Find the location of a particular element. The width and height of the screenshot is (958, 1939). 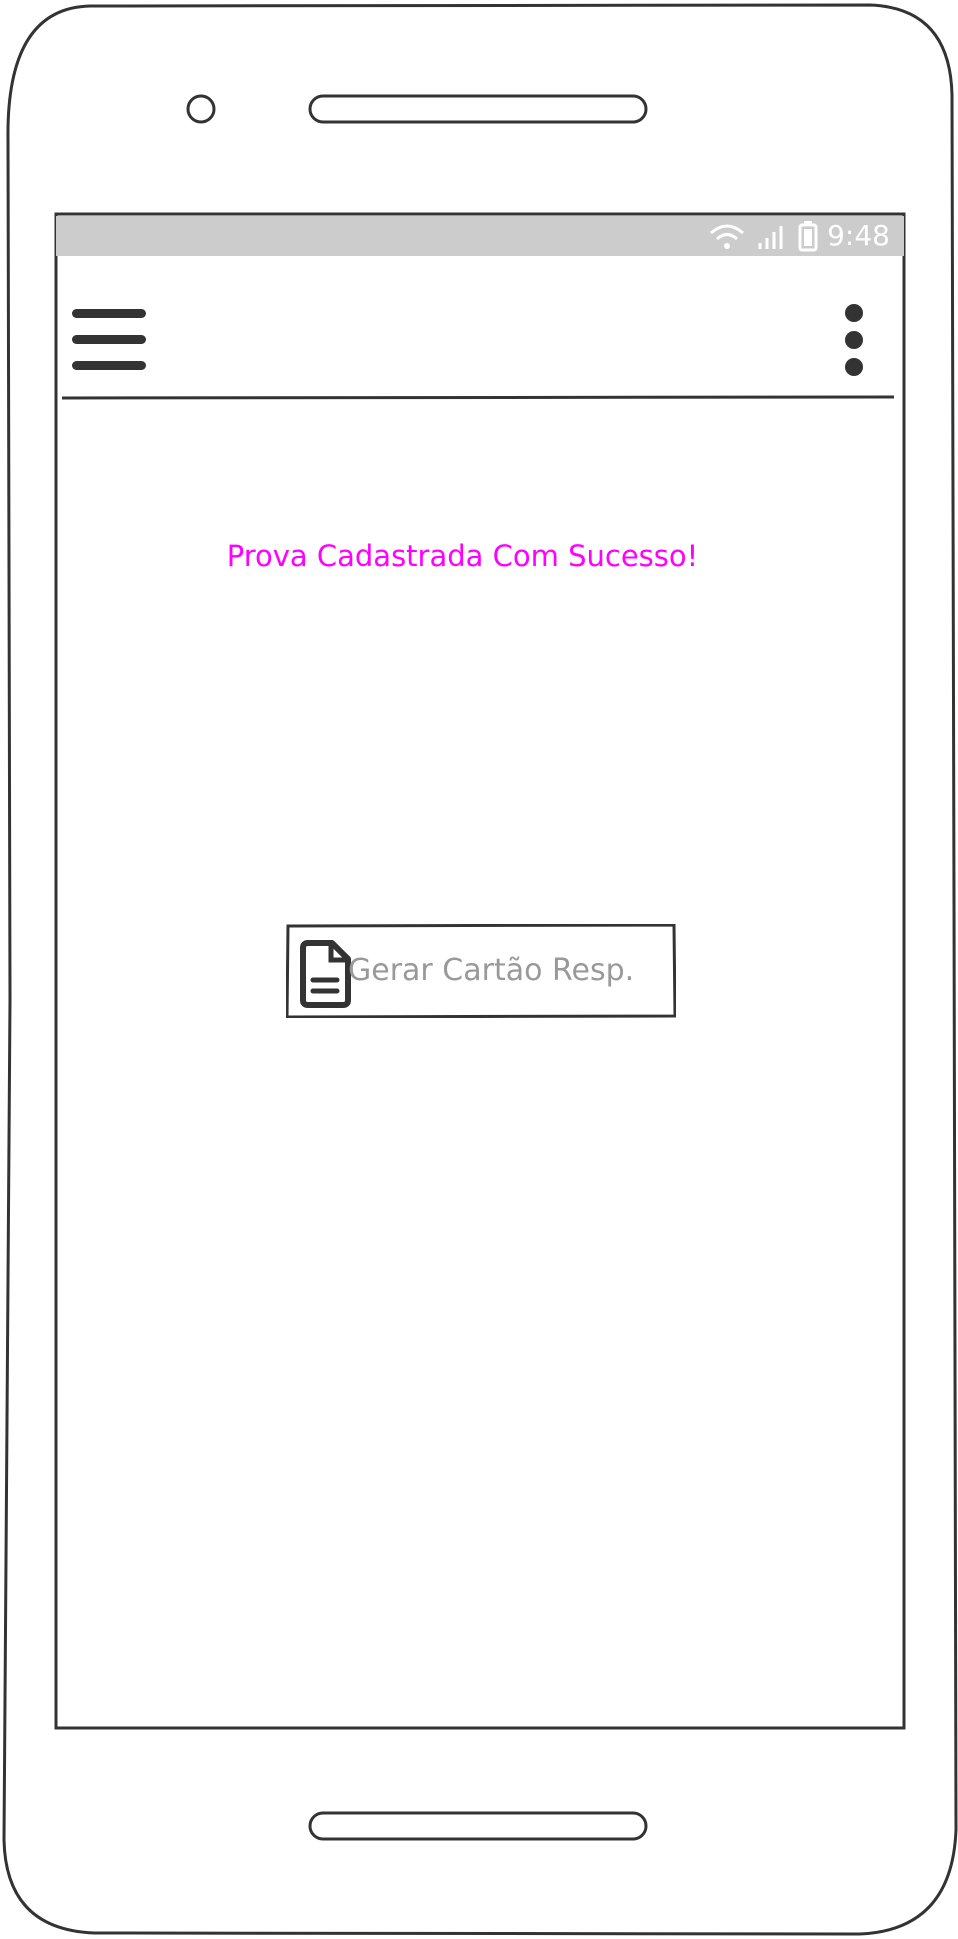

battery-icon is located at coordinates (808, 236).